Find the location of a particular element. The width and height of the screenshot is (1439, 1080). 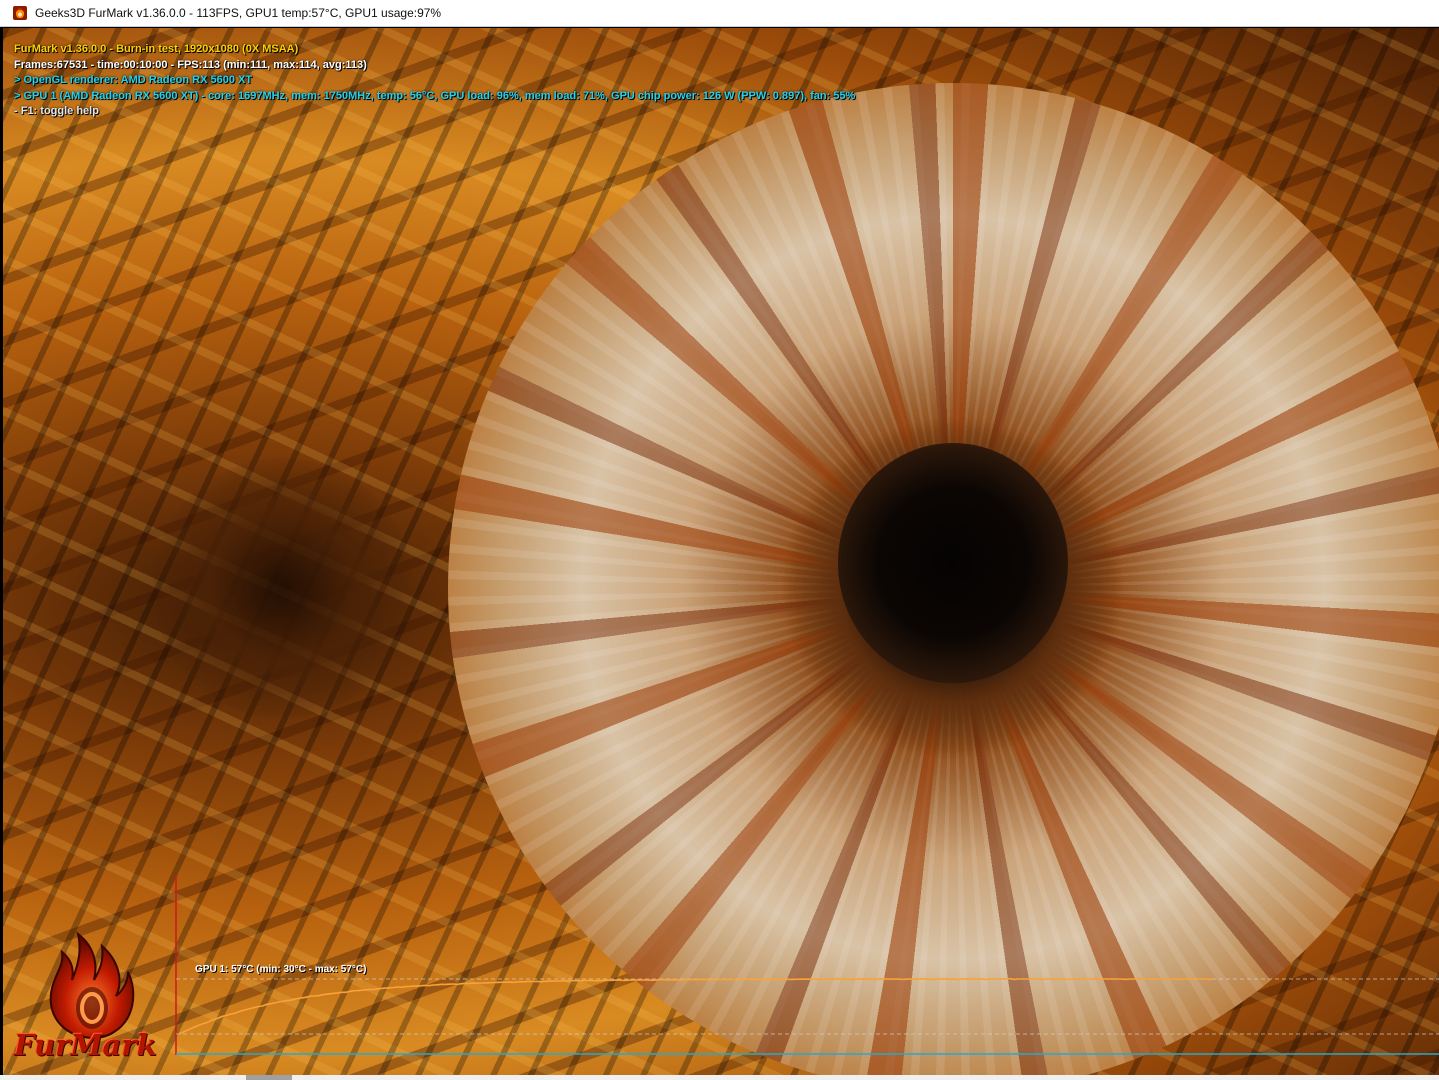

flame-icon is located at coordinates (92, 985).